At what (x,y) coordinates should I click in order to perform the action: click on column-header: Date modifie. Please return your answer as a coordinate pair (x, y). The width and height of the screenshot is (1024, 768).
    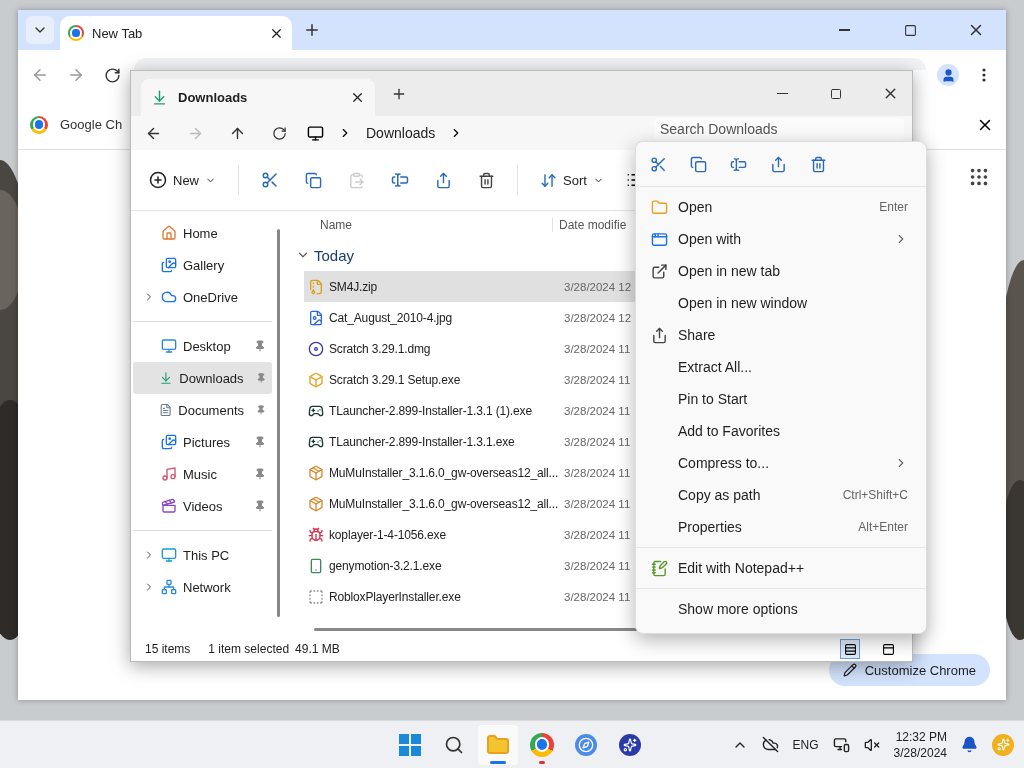
    Looking at the image, I should click on (589, 225).